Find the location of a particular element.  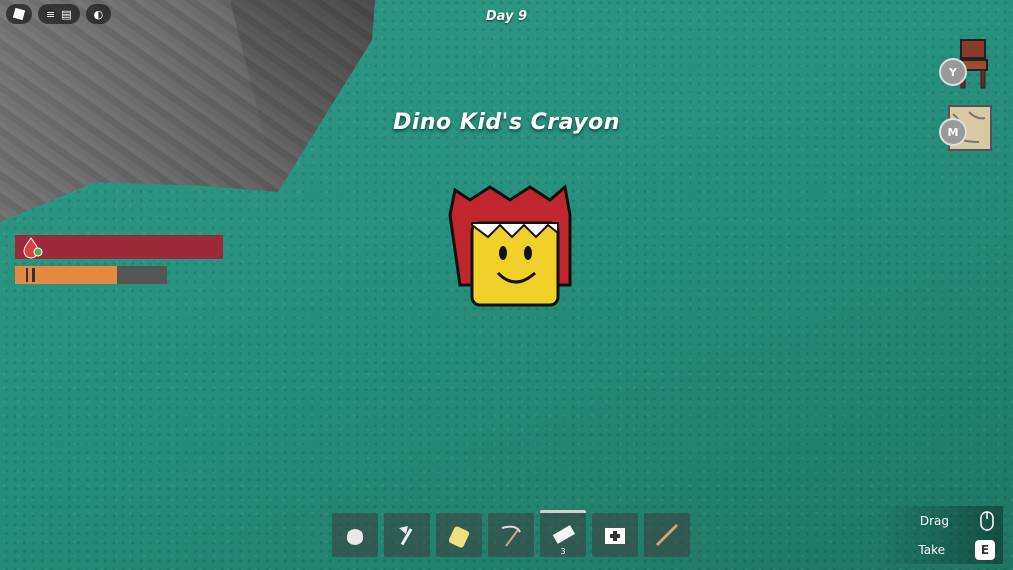

bandage-icon is located at coordinates (564, 534).